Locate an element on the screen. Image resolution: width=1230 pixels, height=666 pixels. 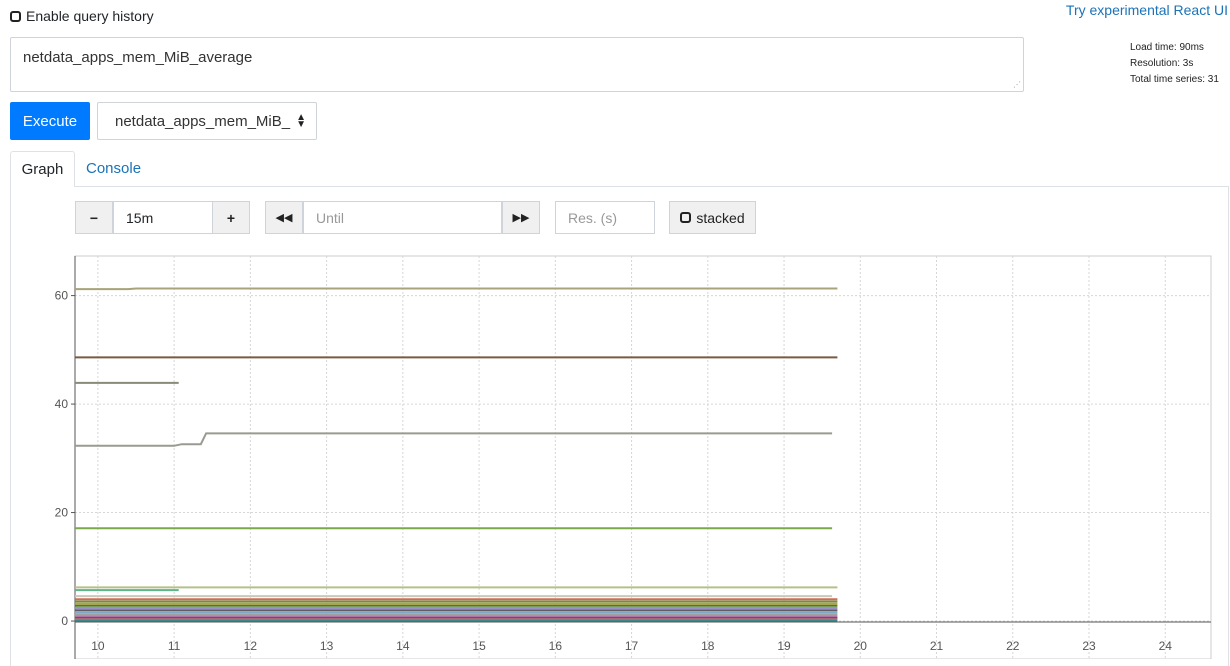
x-tick-label: 13 is located at coordinates (327, 646).